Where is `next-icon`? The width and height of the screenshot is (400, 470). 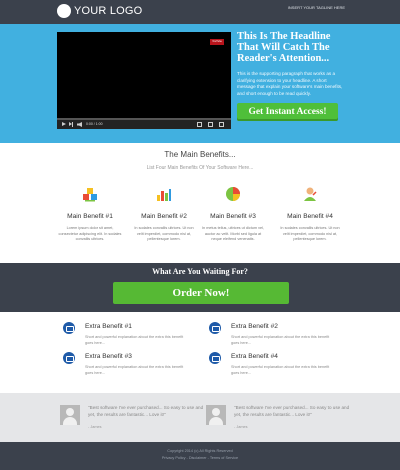
next-icon is located at coordinates (71, 124).